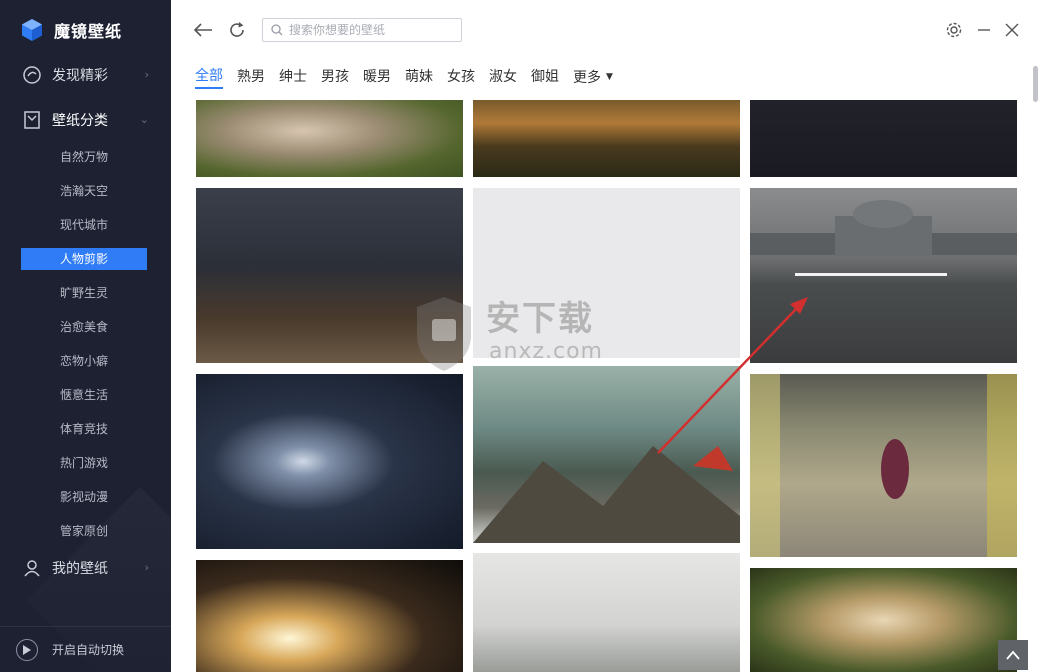  What do you see at coordinates (84, 531) in the screenshot?
I see `sidebar-sub-item: 管家原创` at bounding box center [84, 531].